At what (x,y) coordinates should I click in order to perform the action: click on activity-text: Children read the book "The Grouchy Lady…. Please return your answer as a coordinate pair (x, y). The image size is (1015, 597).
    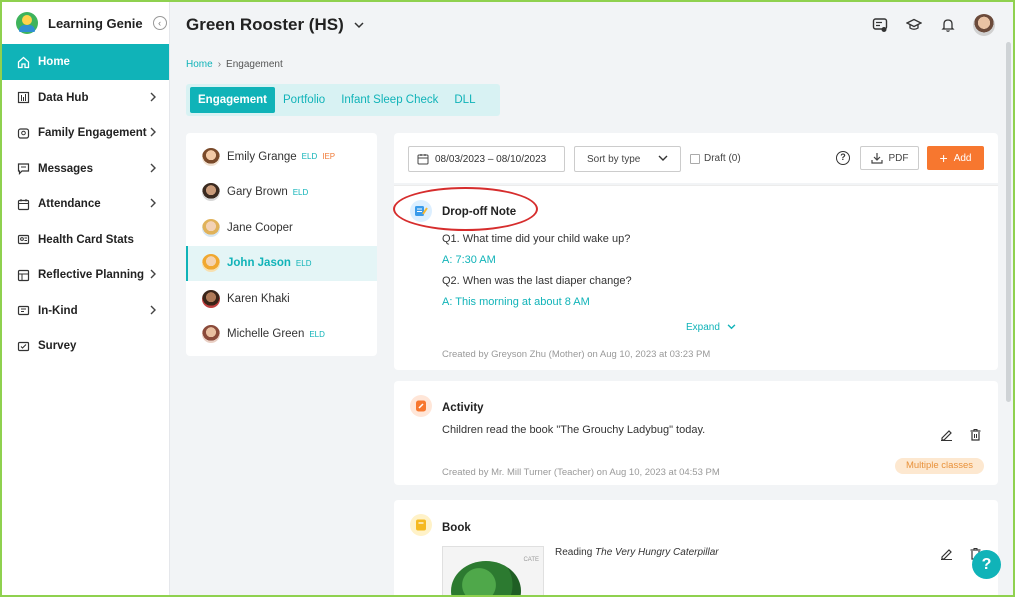
    Looking at the image, I should click on (574, 430).